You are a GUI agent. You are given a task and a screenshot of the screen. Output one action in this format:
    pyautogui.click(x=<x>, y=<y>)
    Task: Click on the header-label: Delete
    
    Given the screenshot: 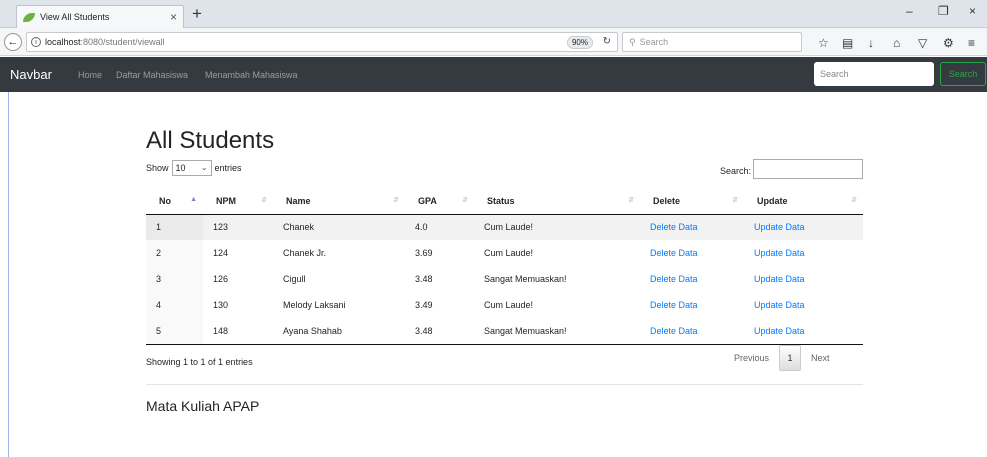 What is the action you would take?
    pyautogui.click(x=667, y=200)
    